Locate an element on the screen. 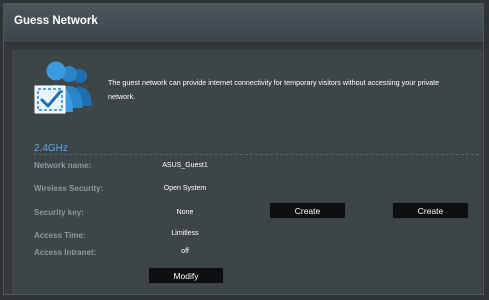 This screenshot has height=300, width=489. access-time-label: Access Time: is located at coordinates (60, 235).